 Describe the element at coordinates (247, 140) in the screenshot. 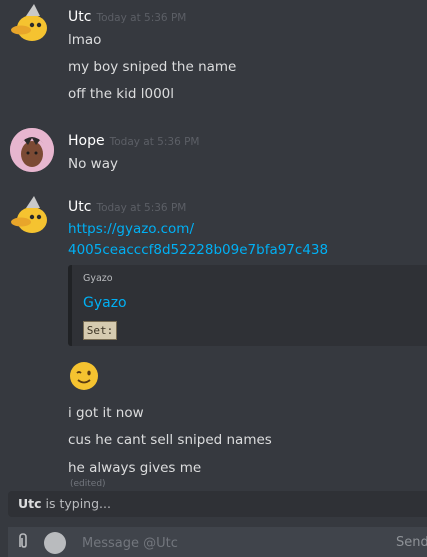

I see `message-header: Hope Today at 5:36 PM` at that location.